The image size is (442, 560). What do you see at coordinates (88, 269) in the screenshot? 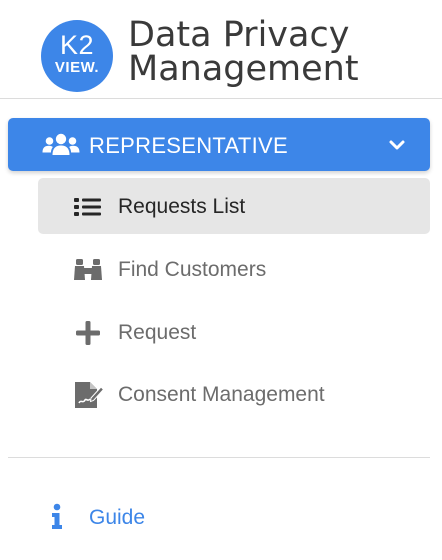
I see `binoculars-icon` at bounding box center [88, 269].